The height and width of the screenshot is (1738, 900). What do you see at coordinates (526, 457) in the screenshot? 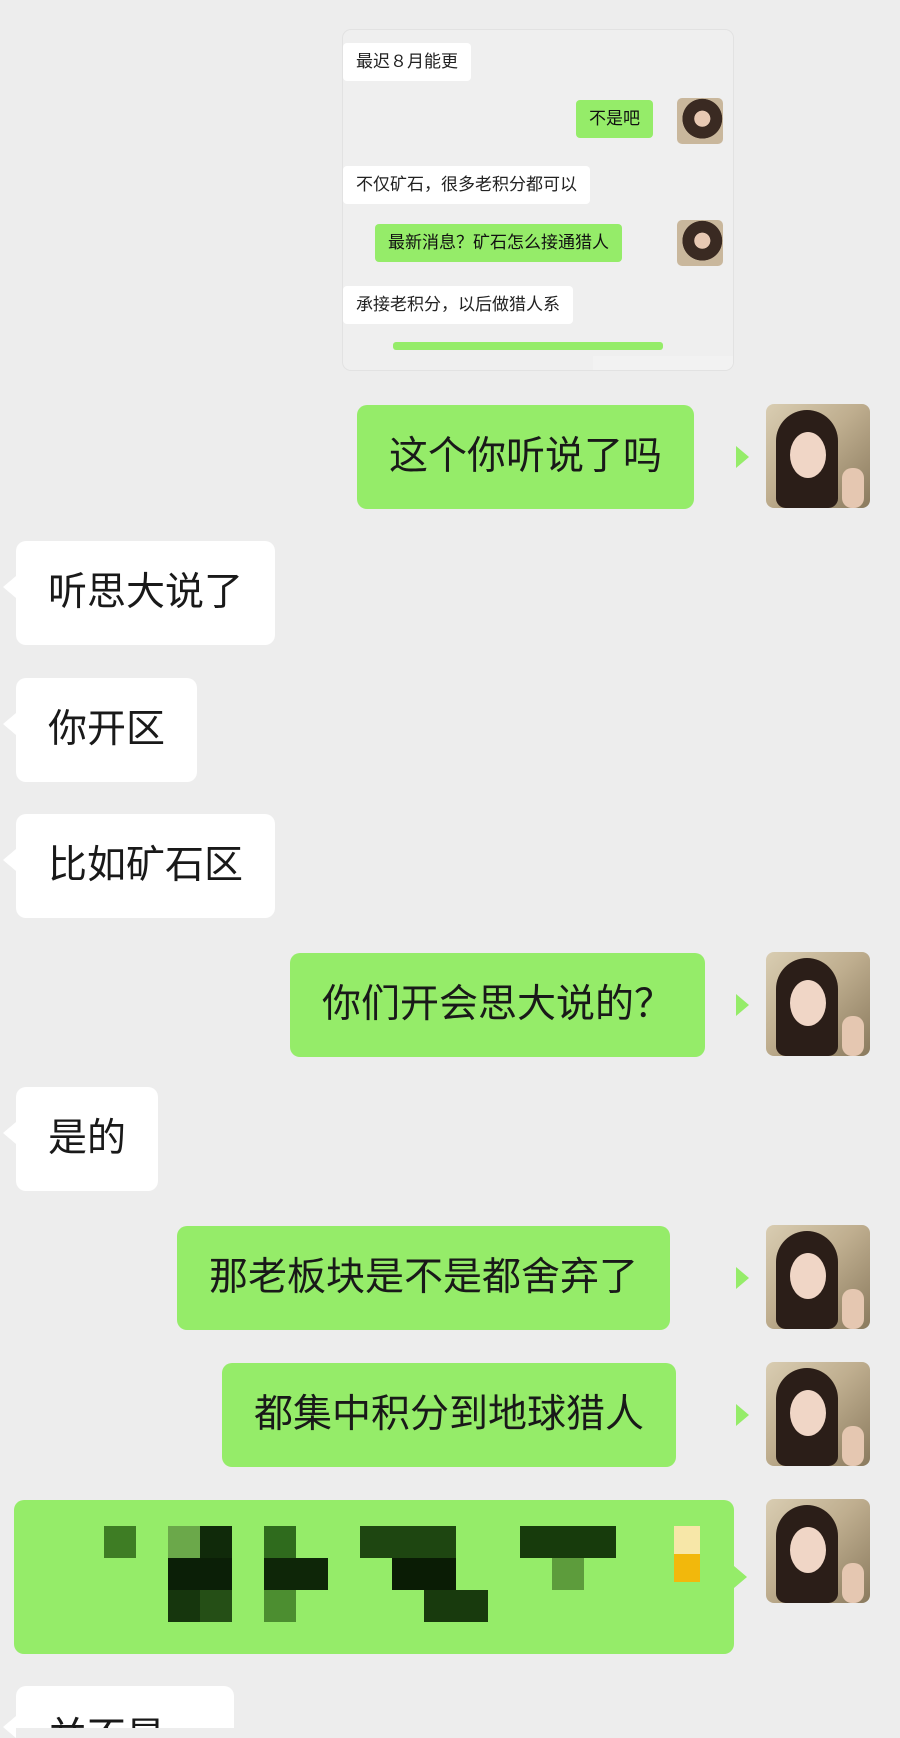
I see `message-bubble-sent: 这个你听说了吗` at bounding box center [526, 457].